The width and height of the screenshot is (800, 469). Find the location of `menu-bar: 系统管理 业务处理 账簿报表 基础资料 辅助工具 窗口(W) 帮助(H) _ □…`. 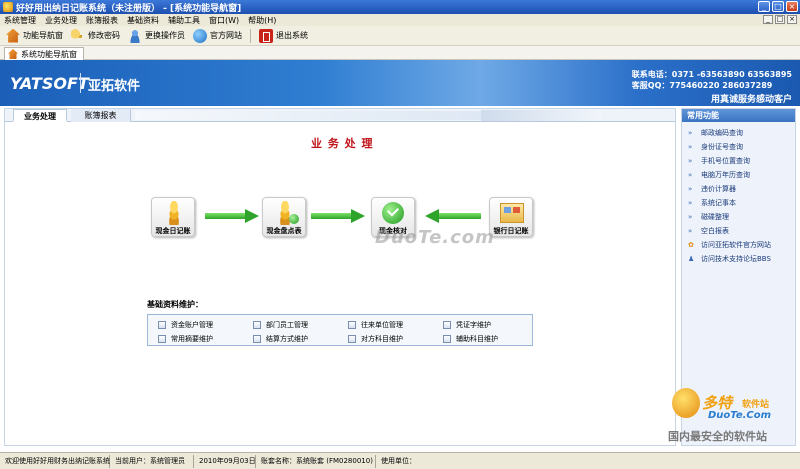

menu-bar: 系统管理 业务处理 账簿报表 基础资料 辅助工具 窗口(W) 帮助(H) _ □… is located at coordinates (400, 20).